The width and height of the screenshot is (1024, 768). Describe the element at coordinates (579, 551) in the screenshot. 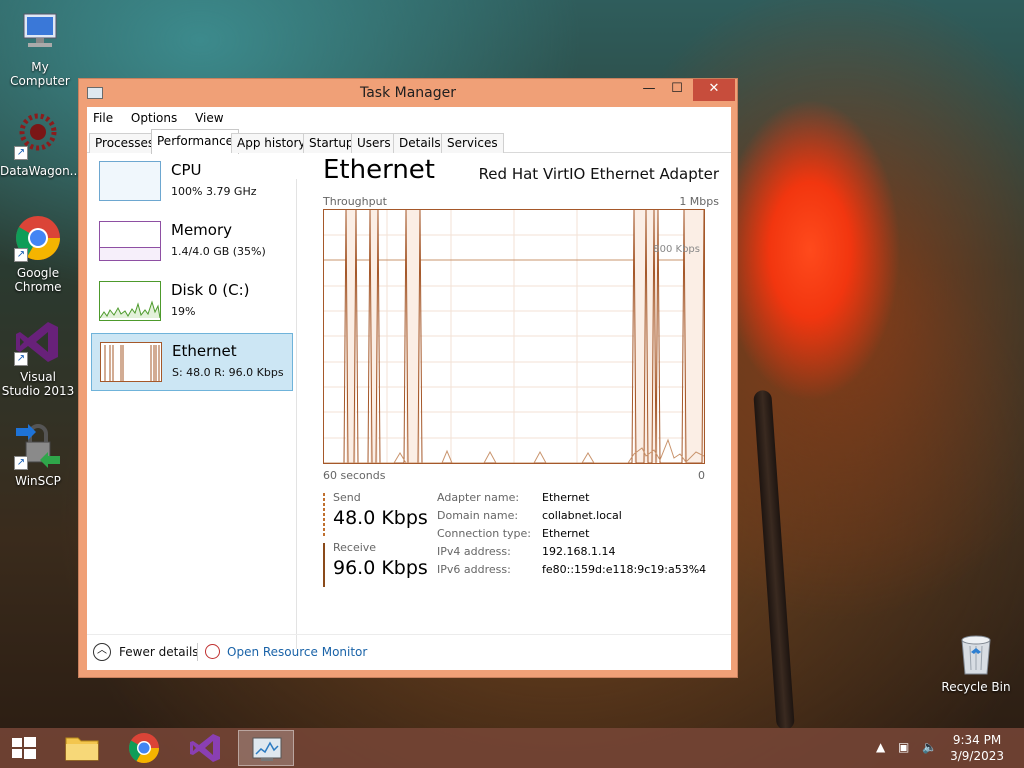

I see `property-value: 192.168.1.14` at that location.